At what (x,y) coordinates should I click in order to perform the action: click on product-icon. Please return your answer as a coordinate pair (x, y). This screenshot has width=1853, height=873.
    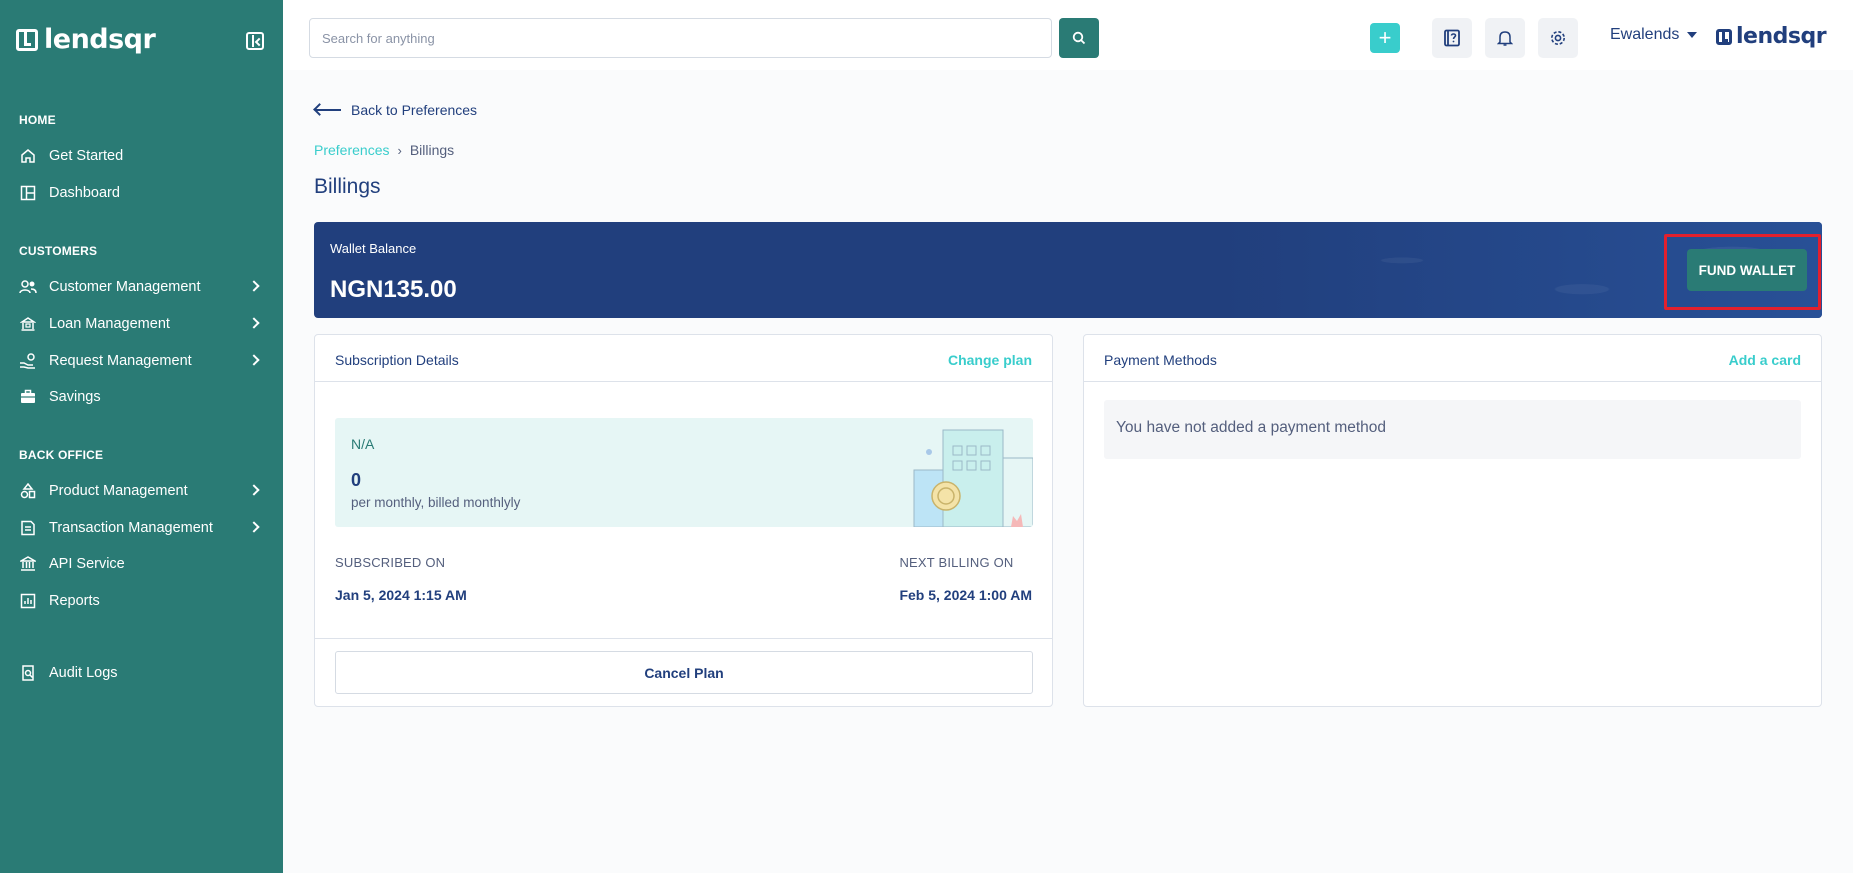
    Looking at the image, I should click on (28, 491).